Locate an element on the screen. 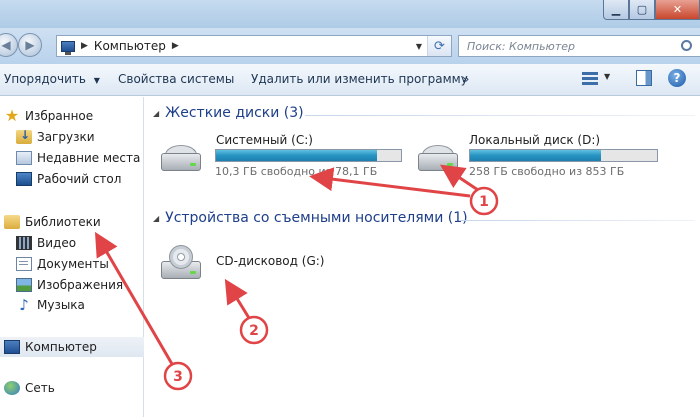 Image resolution: width=700 pixels, height=417 pixels. group-header-hard-drives: ◢ Жесткие диски (3) is located at coordinates (228, 113).